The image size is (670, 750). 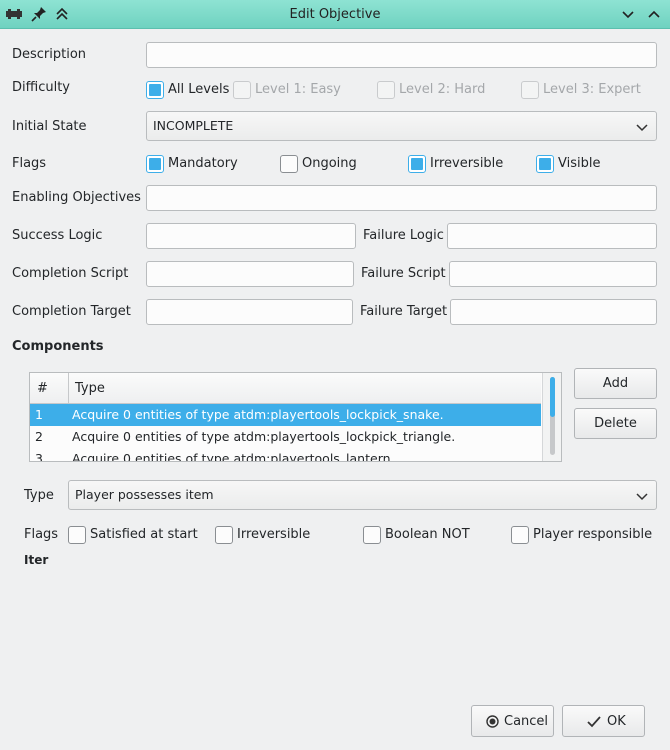 What do you see at coordinates (155, 90) in the screenshot?
I see `all-levels-checkbox` at bounding box center [155, 90].